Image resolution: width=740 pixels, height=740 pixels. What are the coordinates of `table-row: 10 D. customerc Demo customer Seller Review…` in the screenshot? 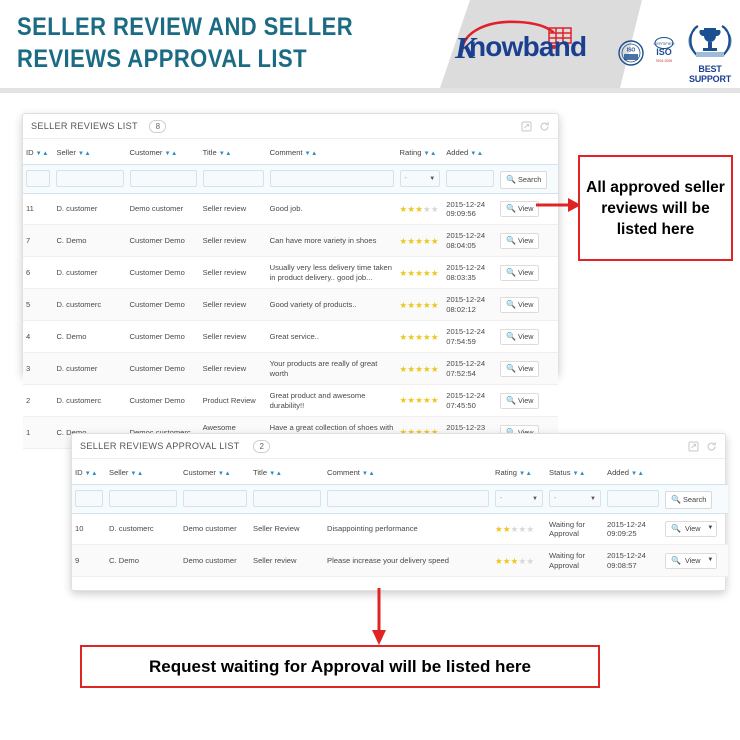 It's located at (400, 529).